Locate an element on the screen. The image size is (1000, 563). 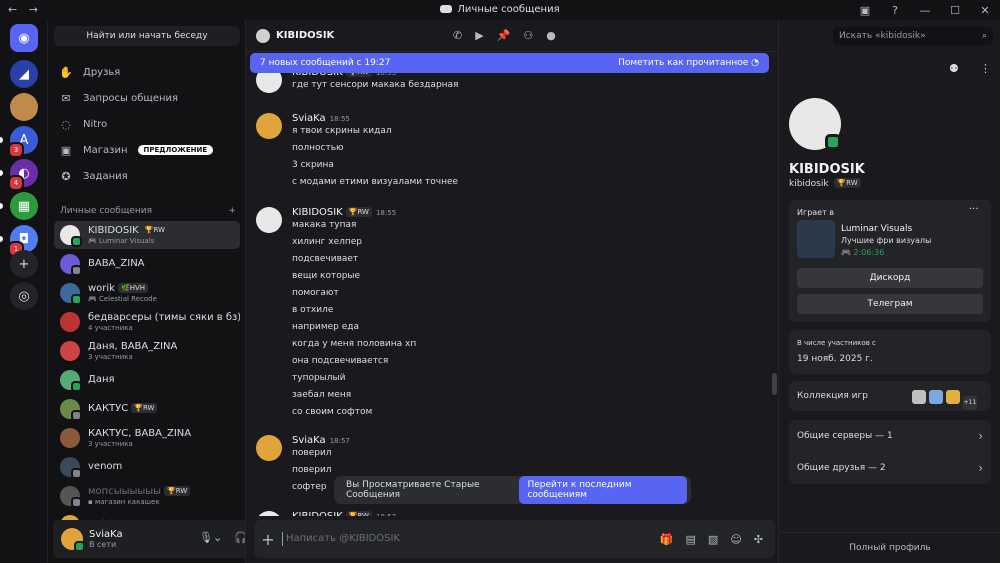
microphone-icon: 🎙⌄ is located at coordinates (210, 537).